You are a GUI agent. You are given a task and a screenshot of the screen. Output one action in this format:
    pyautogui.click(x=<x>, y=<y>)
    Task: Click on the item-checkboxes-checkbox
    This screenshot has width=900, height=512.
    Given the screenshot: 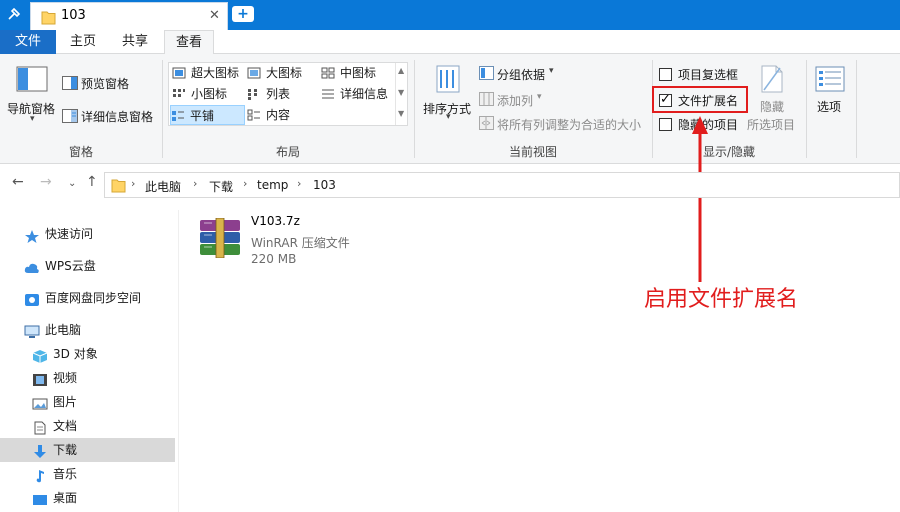 What is the action you would take?
    pyautogui.click(x=665, y=74)
    